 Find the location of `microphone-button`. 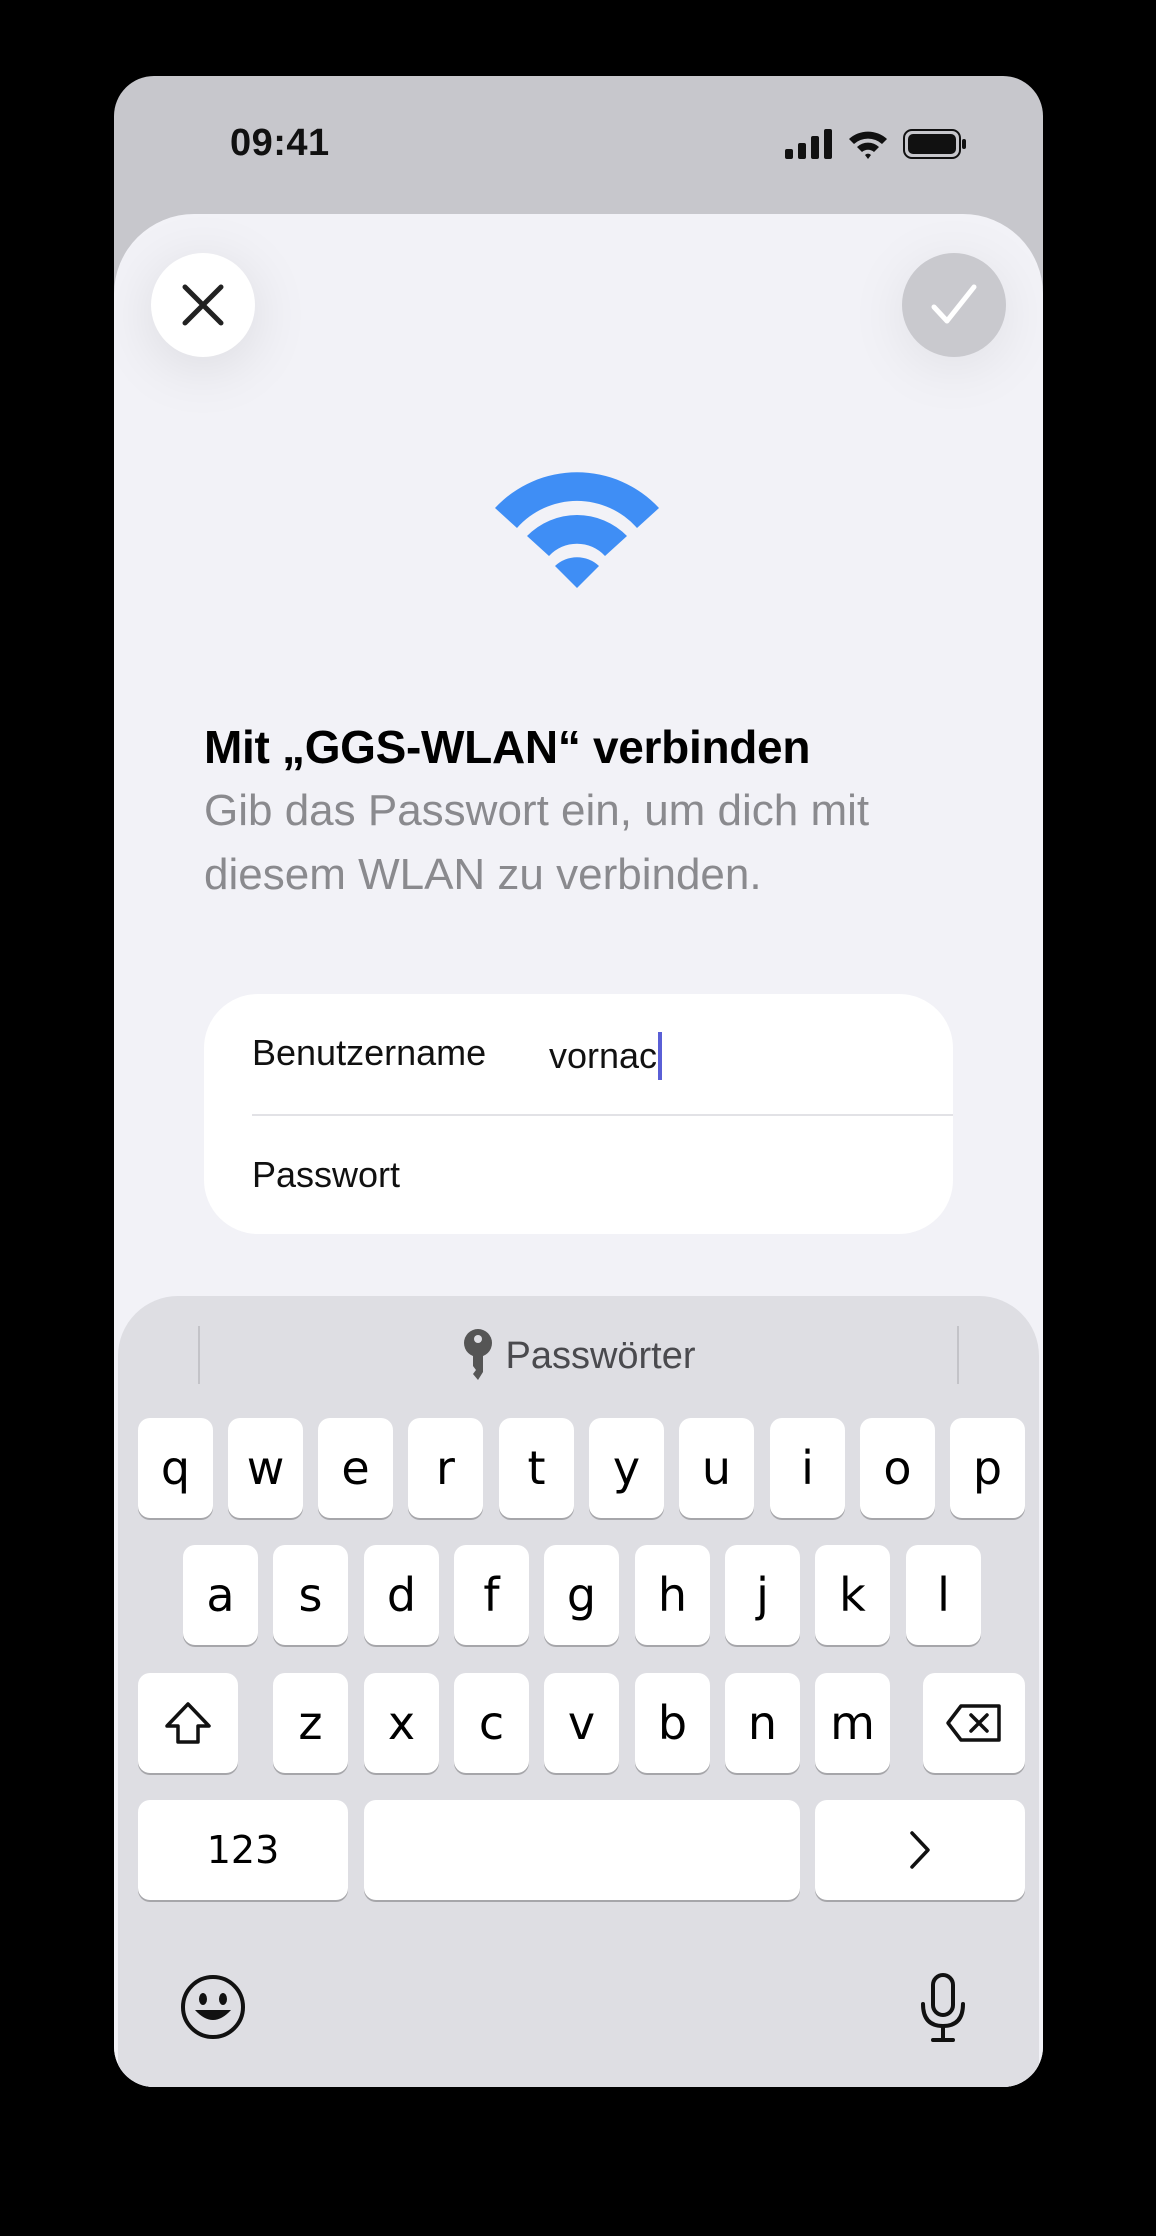

microphone-button is located at coordinates (943, 2008).